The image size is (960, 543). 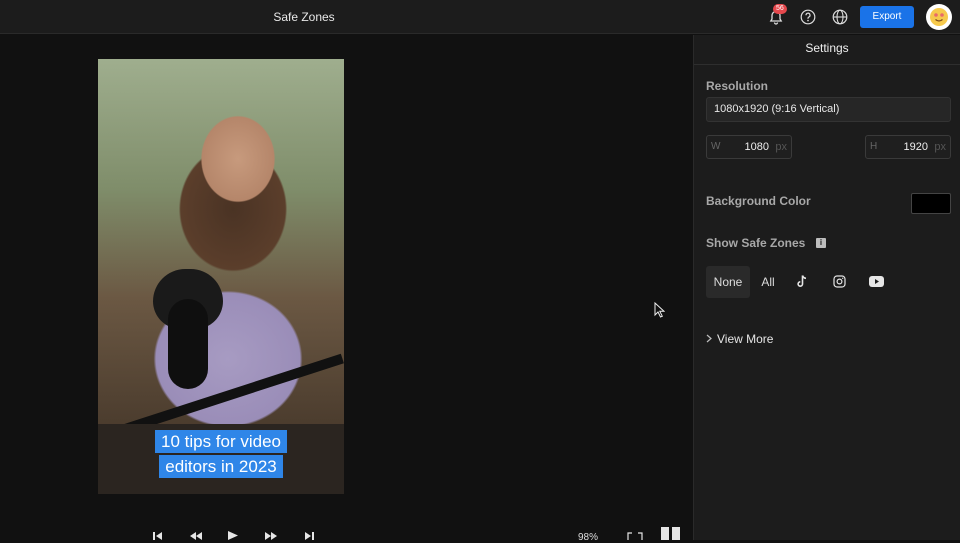 I want to click on mic-arm, so click(x=233, y=394).